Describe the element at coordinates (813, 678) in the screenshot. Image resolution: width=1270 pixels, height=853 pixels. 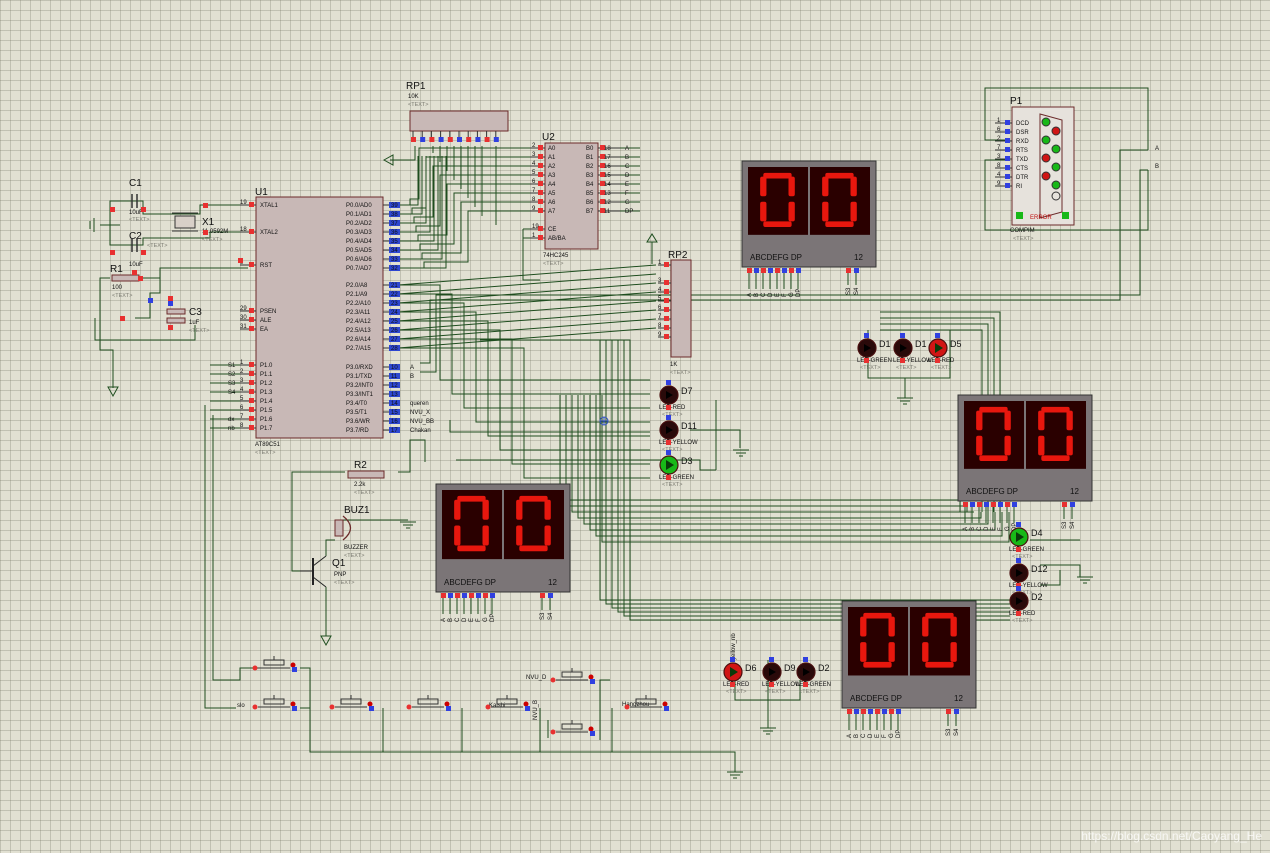
I see `led-d2: D2 LED-GREEN<TEXT>` at that location.